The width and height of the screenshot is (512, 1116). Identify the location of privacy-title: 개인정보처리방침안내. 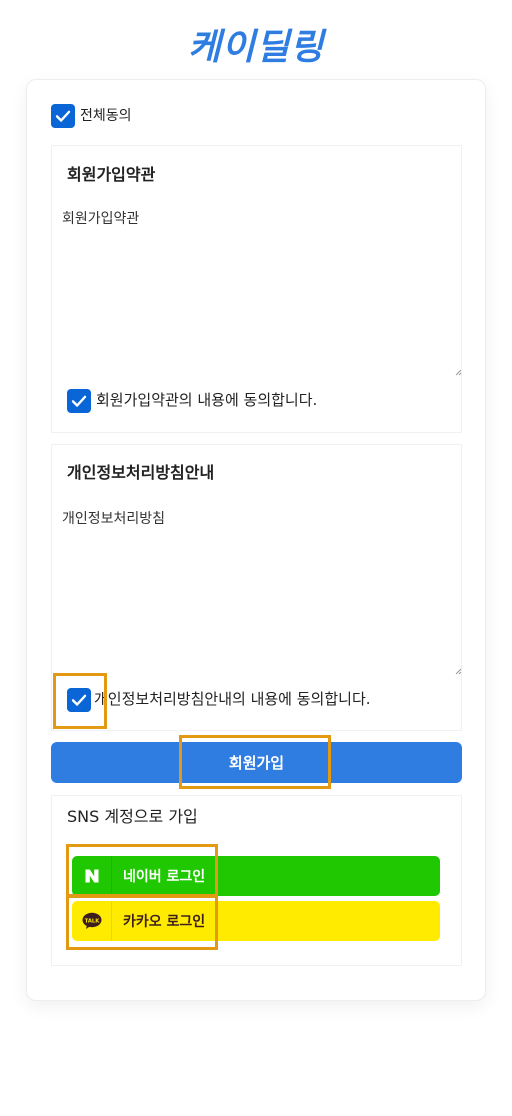
(141, 472).